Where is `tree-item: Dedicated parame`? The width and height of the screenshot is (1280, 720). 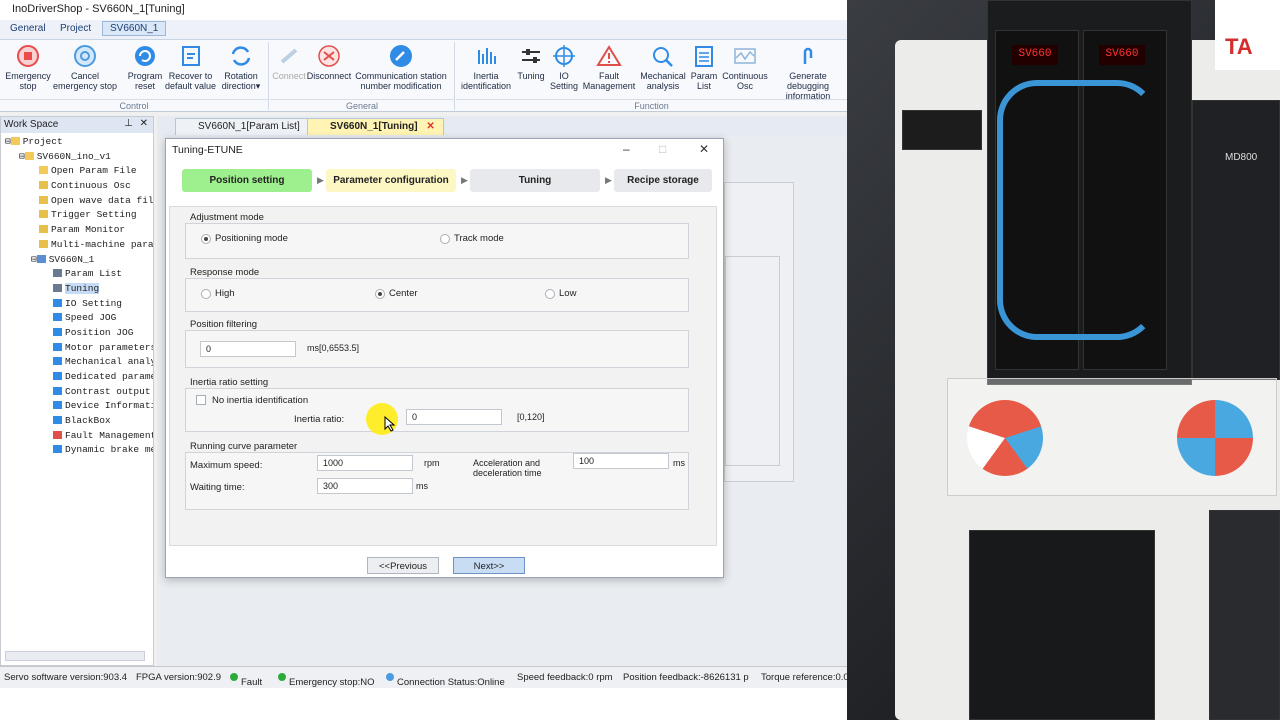
tree-item: Dedicated parame is located at coordinates (77, 378).